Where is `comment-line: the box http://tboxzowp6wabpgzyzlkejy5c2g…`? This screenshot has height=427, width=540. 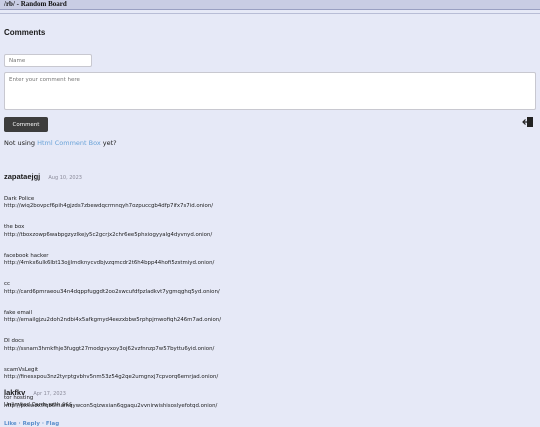
comment-line: the box http://tboxzowp6wabpgzyzlkejy5c2g… is located at coordinates (108, 231).